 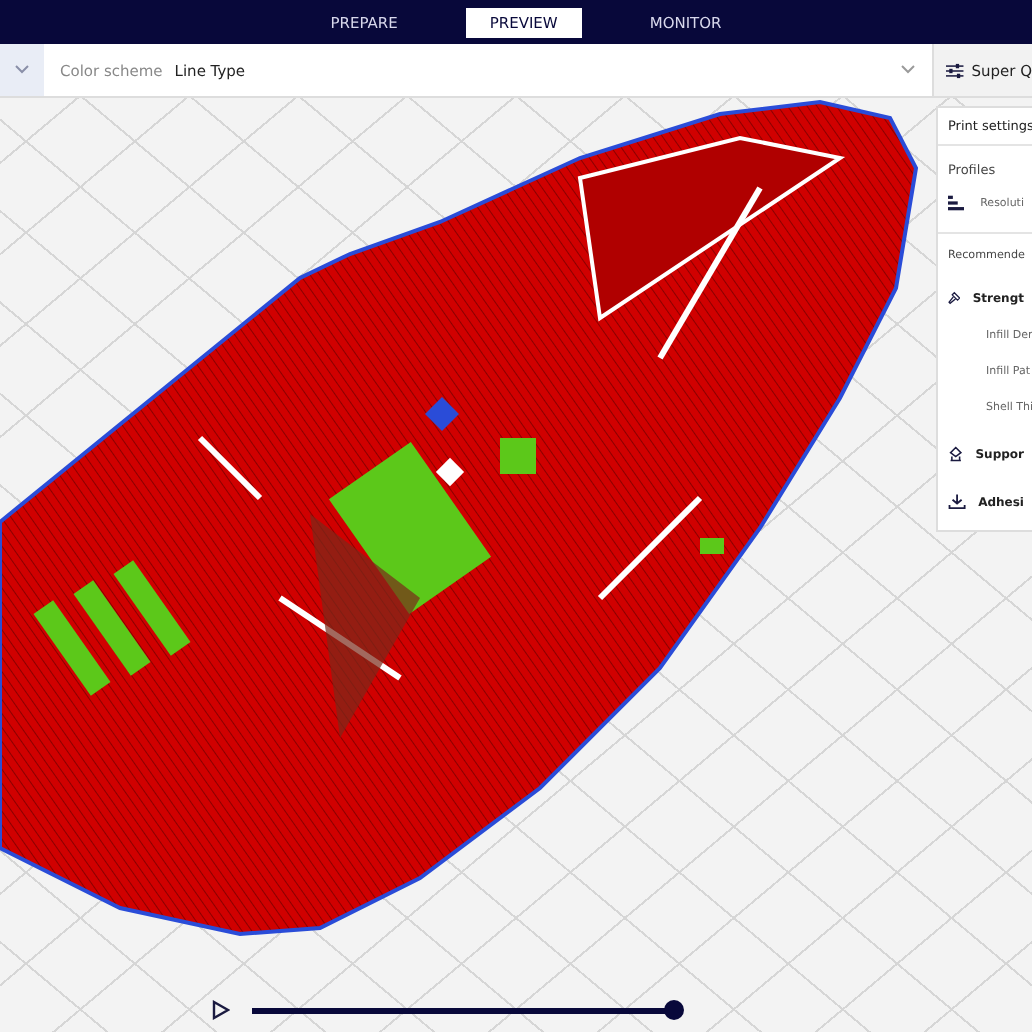 I want to click on bars-icon, so click(x=956, y=203).